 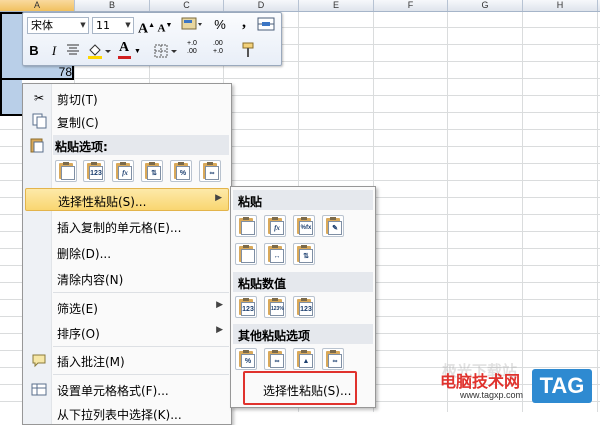 I want to click on submenu-paste-all, so click(x=246, y=226).